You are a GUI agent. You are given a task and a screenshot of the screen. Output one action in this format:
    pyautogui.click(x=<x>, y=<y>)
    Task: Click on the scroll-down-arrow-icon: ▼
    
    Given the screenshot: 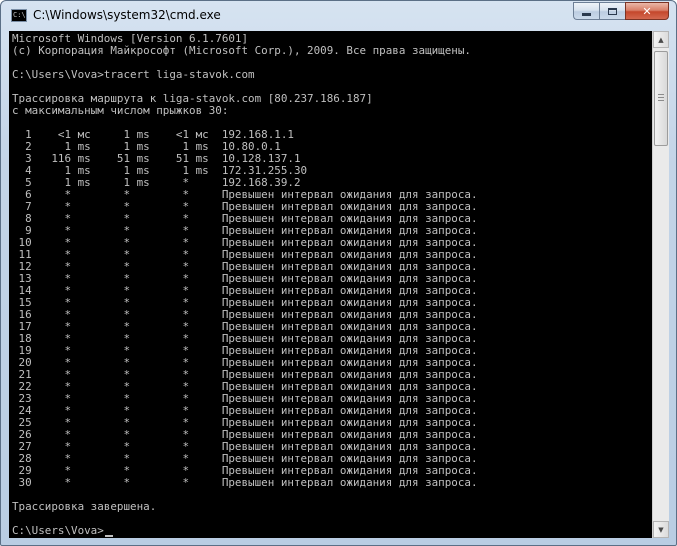 What is the action you would take?
    pyautogui.click(x=661, y=529)
    